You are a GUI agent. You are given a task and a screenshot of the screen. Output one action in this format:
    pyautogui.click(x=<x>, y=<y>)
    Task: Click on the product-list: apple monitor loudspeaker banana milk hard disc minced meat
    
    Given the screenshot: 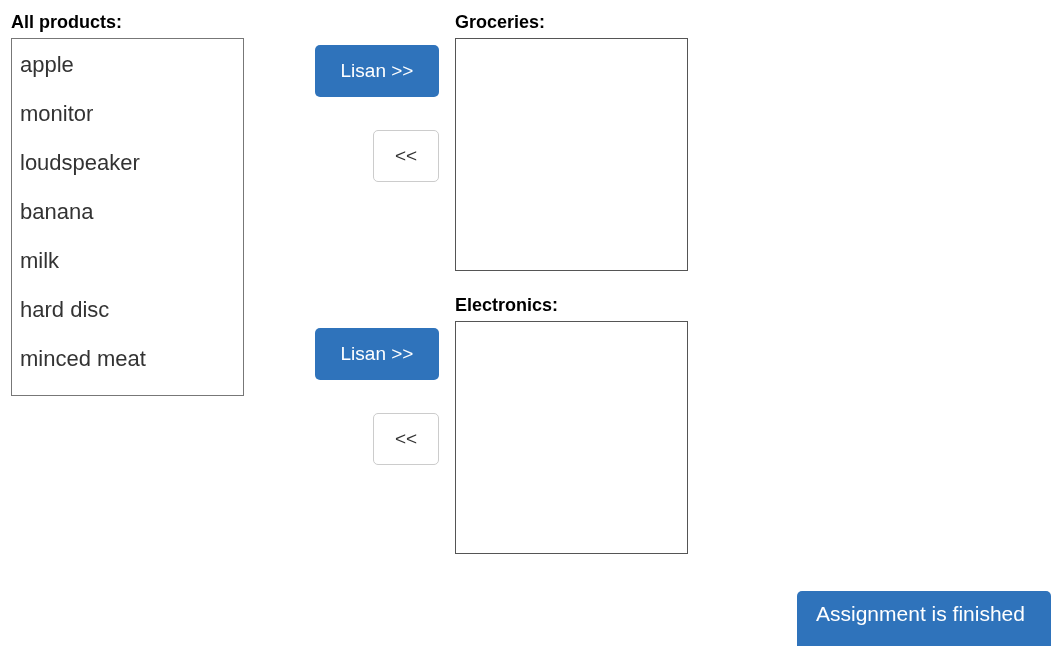 What is the action you would take?
    pyautogui.click(x=127, y=217)
    